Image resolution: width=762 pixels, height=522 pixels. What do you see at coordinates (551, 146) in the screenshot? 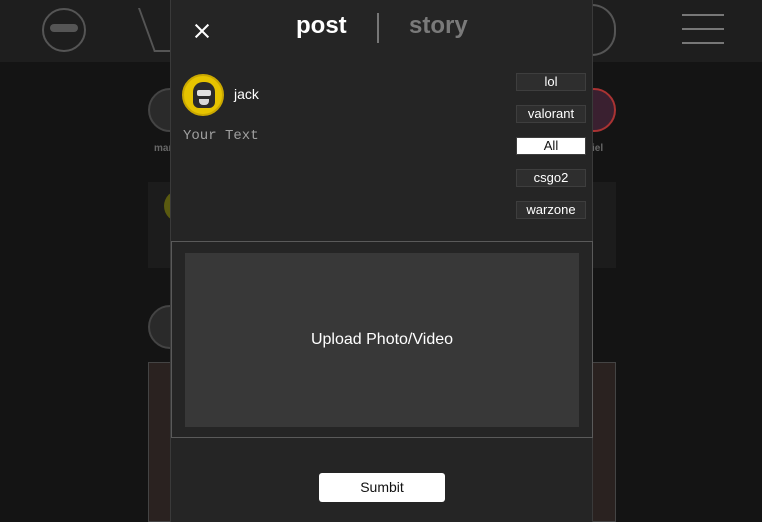
I see `category-button-all: All` at bounding box center [551, 146].